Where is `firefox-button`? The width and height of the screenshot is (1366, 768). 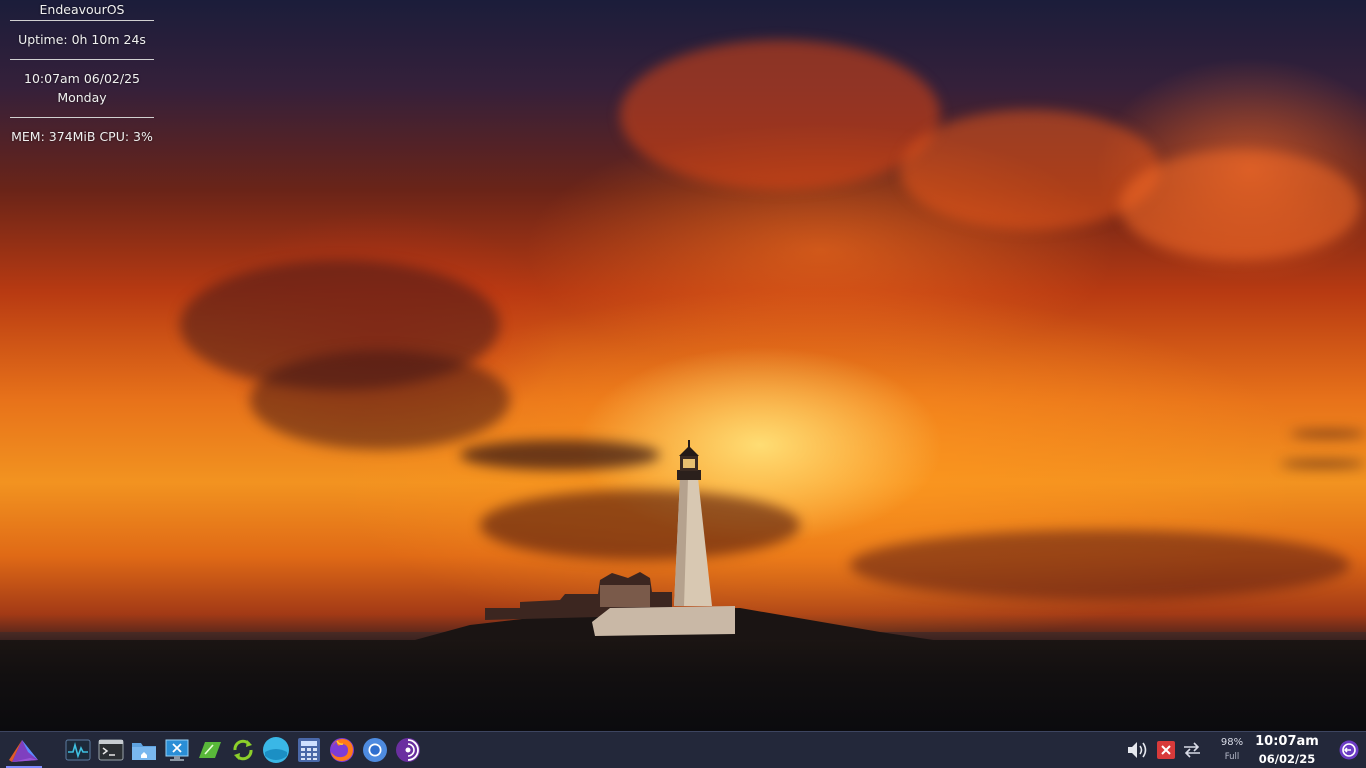 firefox-button is located at coordinates (342, 750).